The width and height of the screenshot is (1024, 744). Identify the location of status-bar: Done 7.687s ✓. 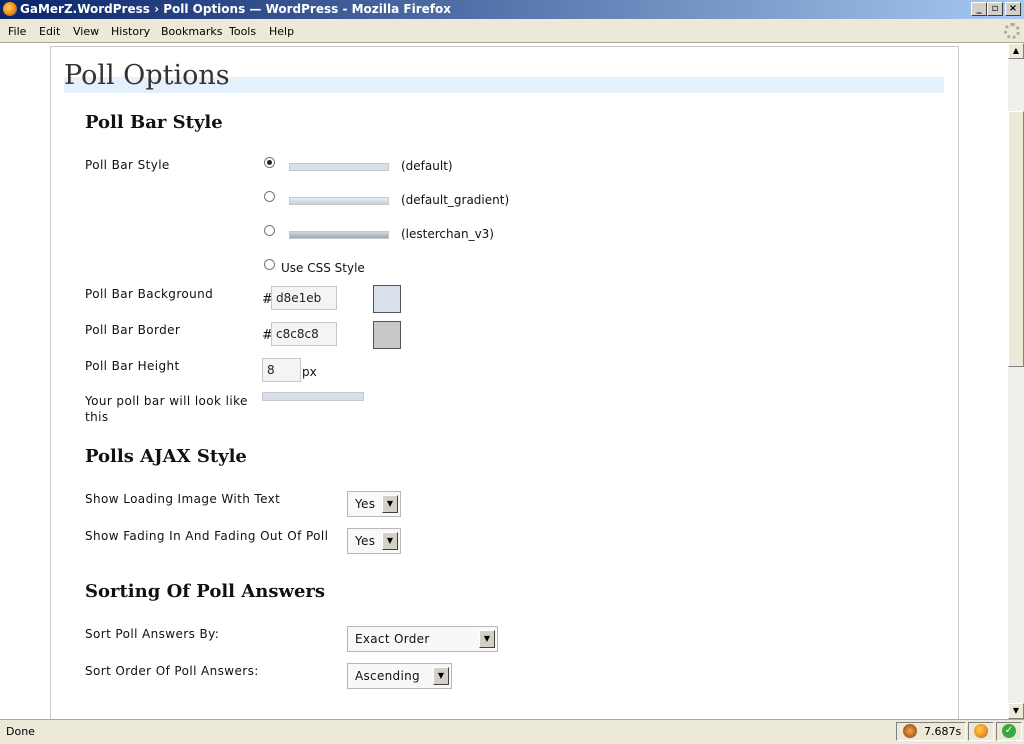
(512, 731).